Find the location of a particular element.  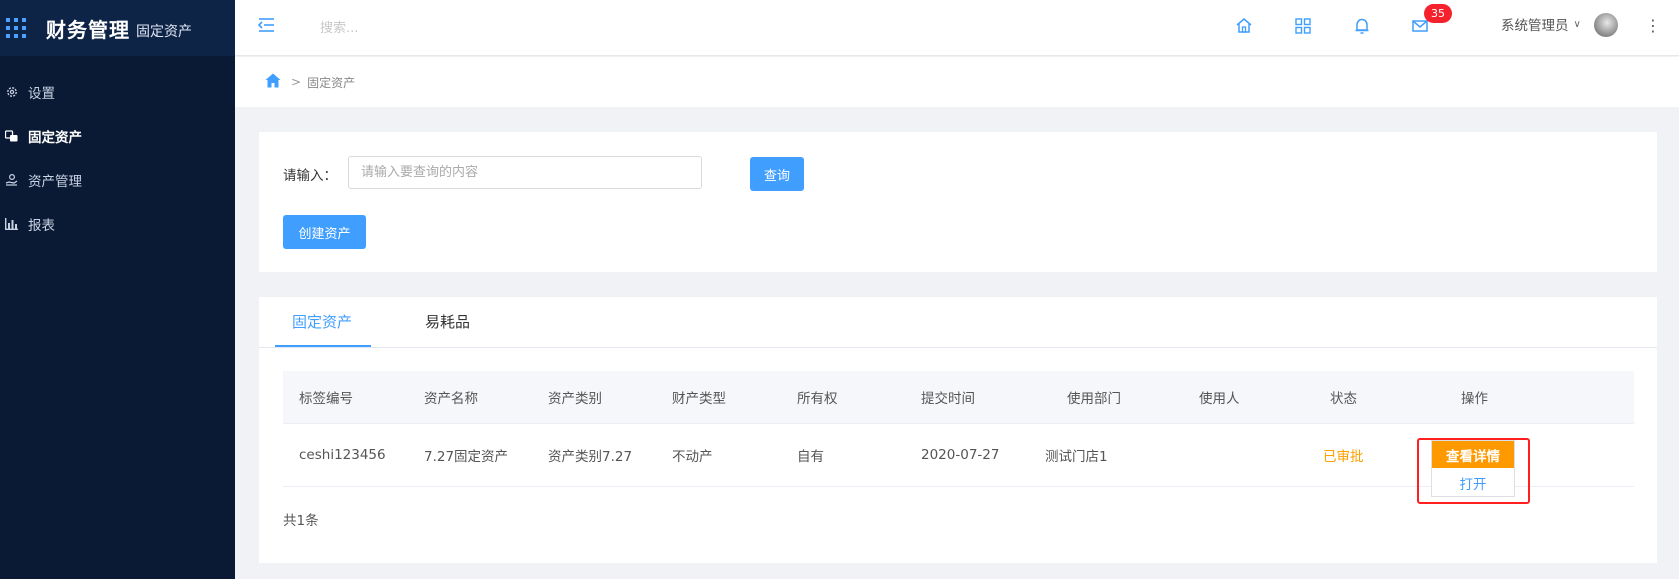

tab-fixed-assets: 固定资产 is located at coordinates (322, 321).